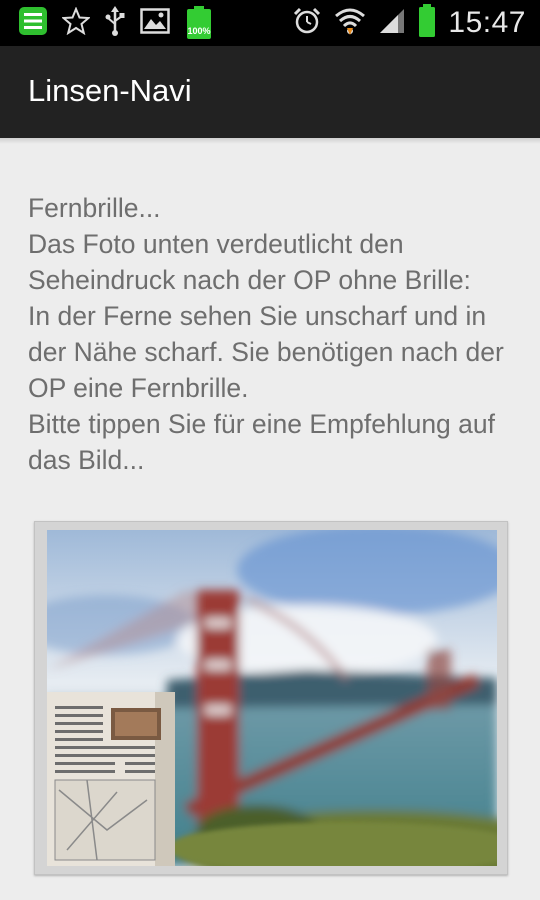 This screenshot has width=540, height=900. What do you see at coordinates (350, 23) in the screenshot?
I see `wifi-icon` at bounding box center [350, 23].